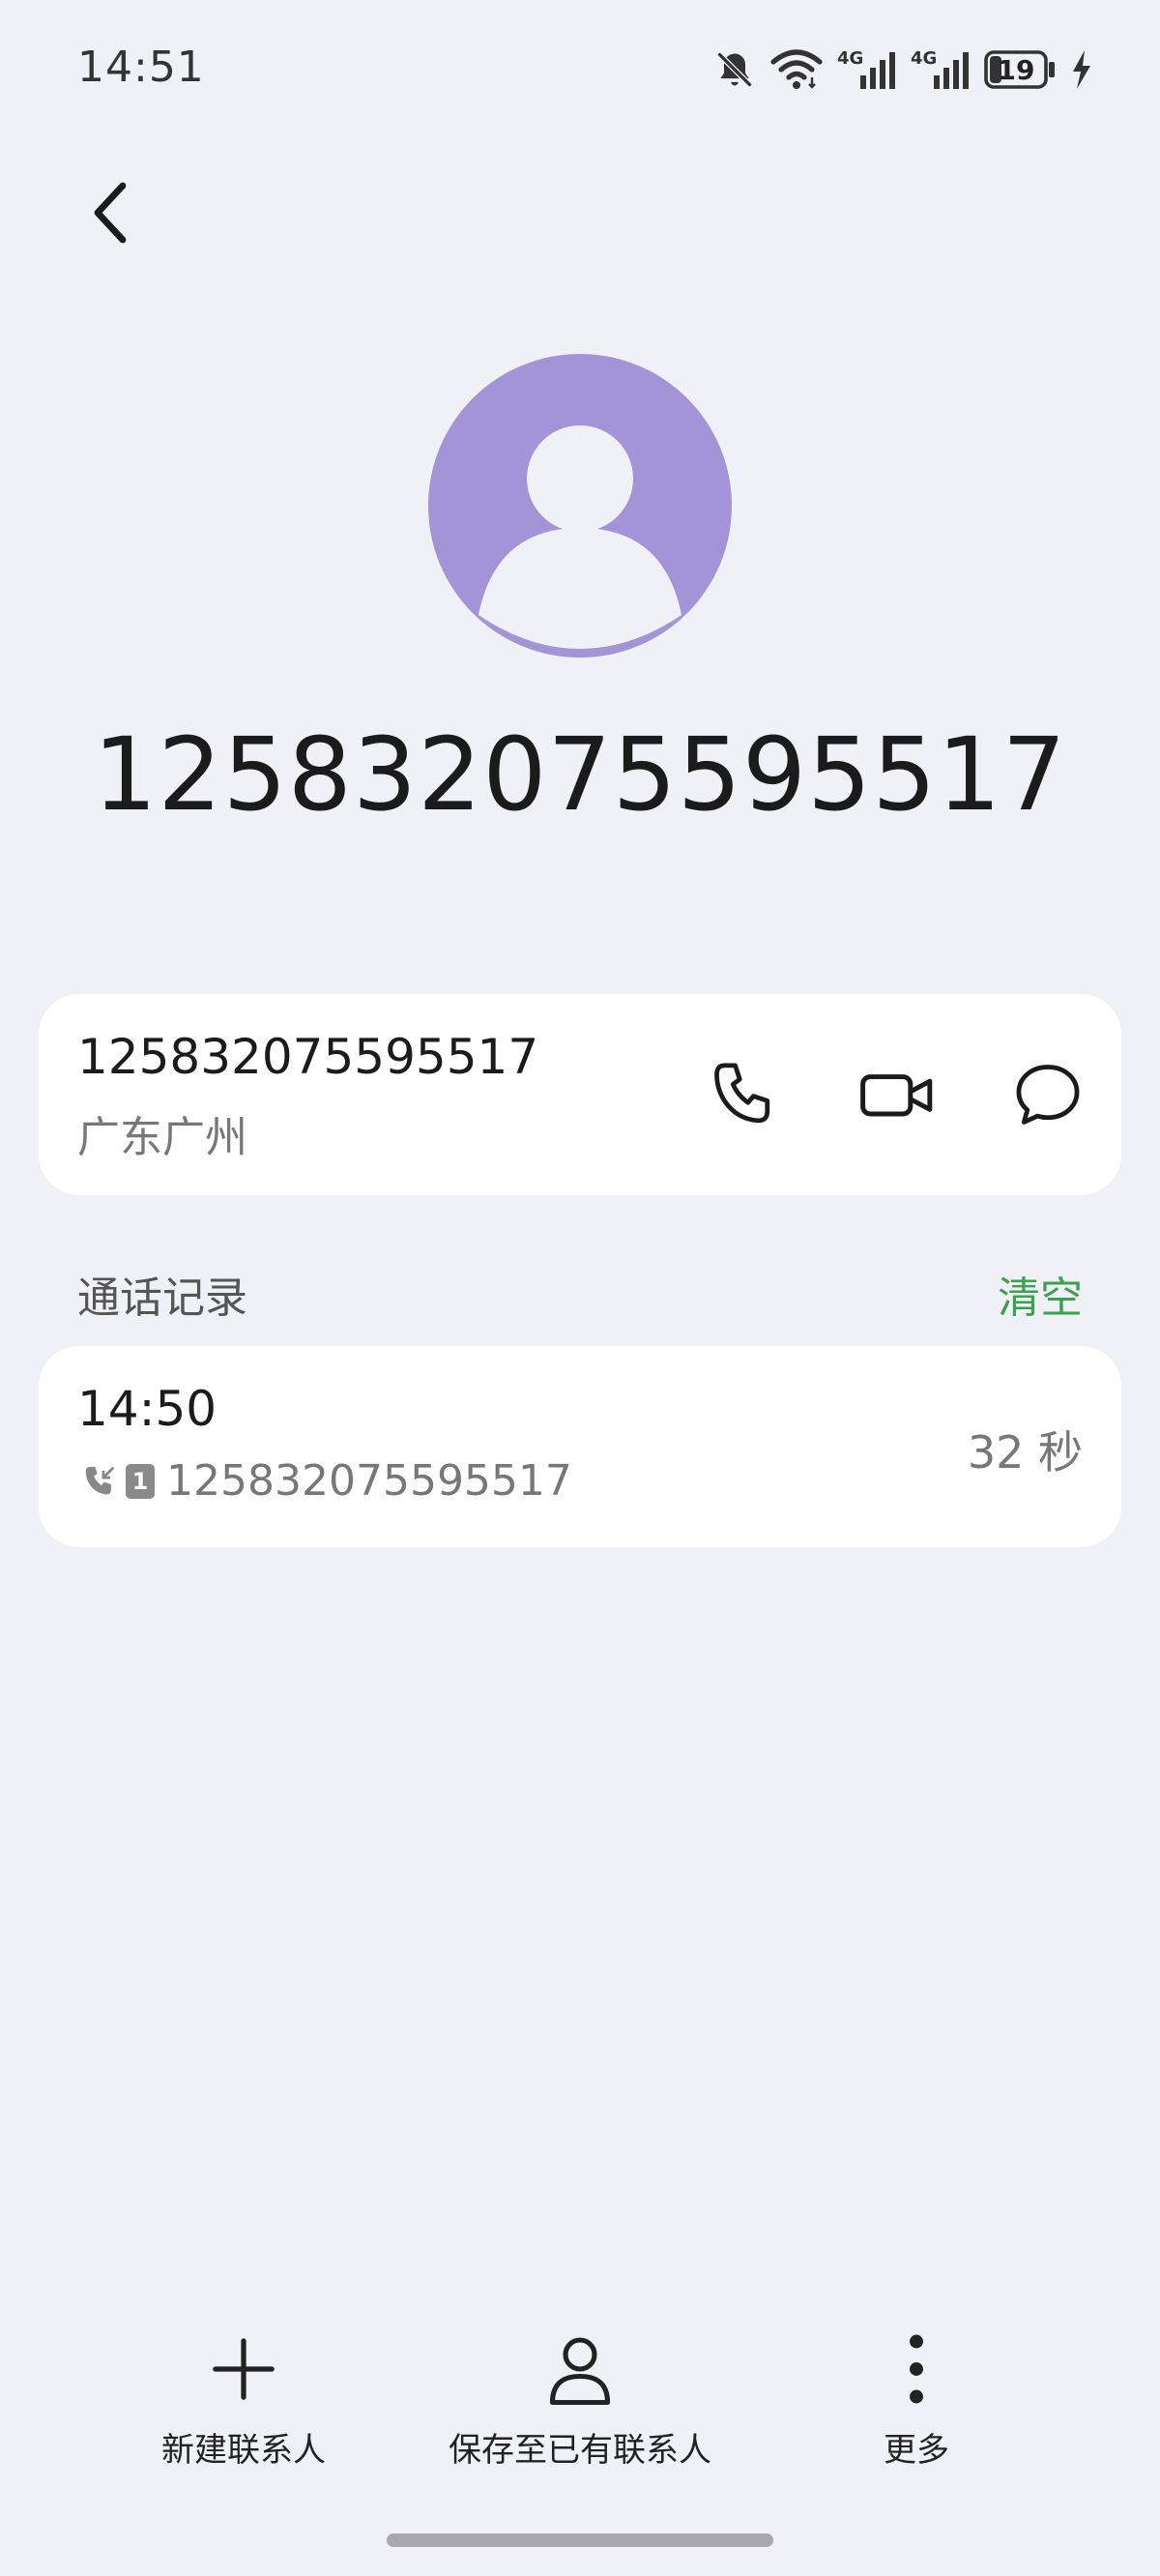  Describe the element at coordinates (580, 1446) in the screenshot. I see `call-log-entry: 14:50 1 125832075595517 32 秒` at that location.